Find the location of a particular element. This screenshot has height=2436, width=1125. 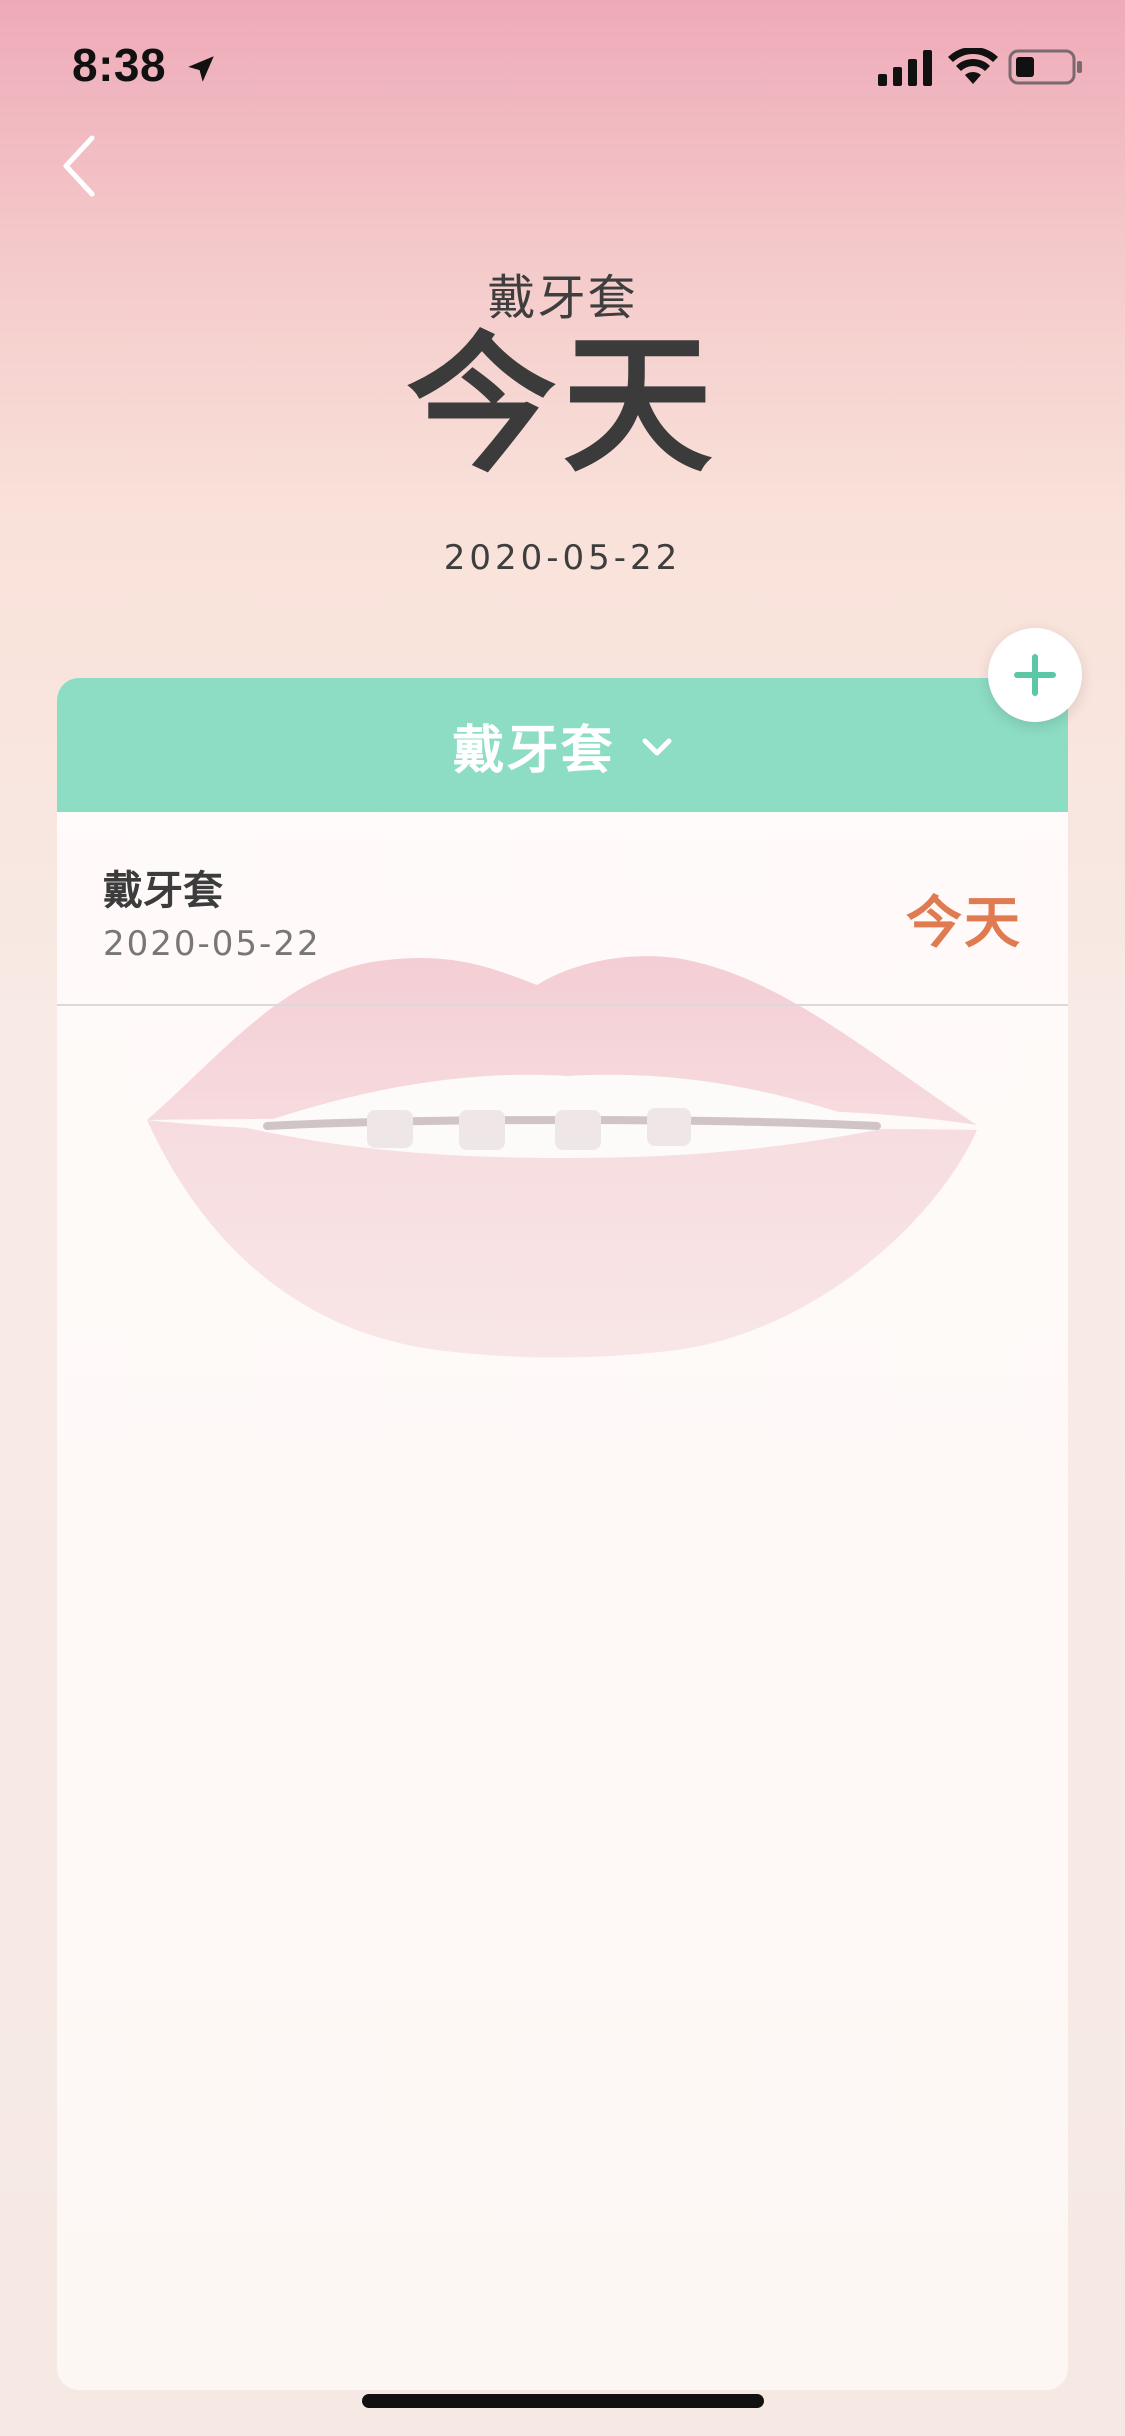

cellular-signal-icon is located at coordinates (905, 68).